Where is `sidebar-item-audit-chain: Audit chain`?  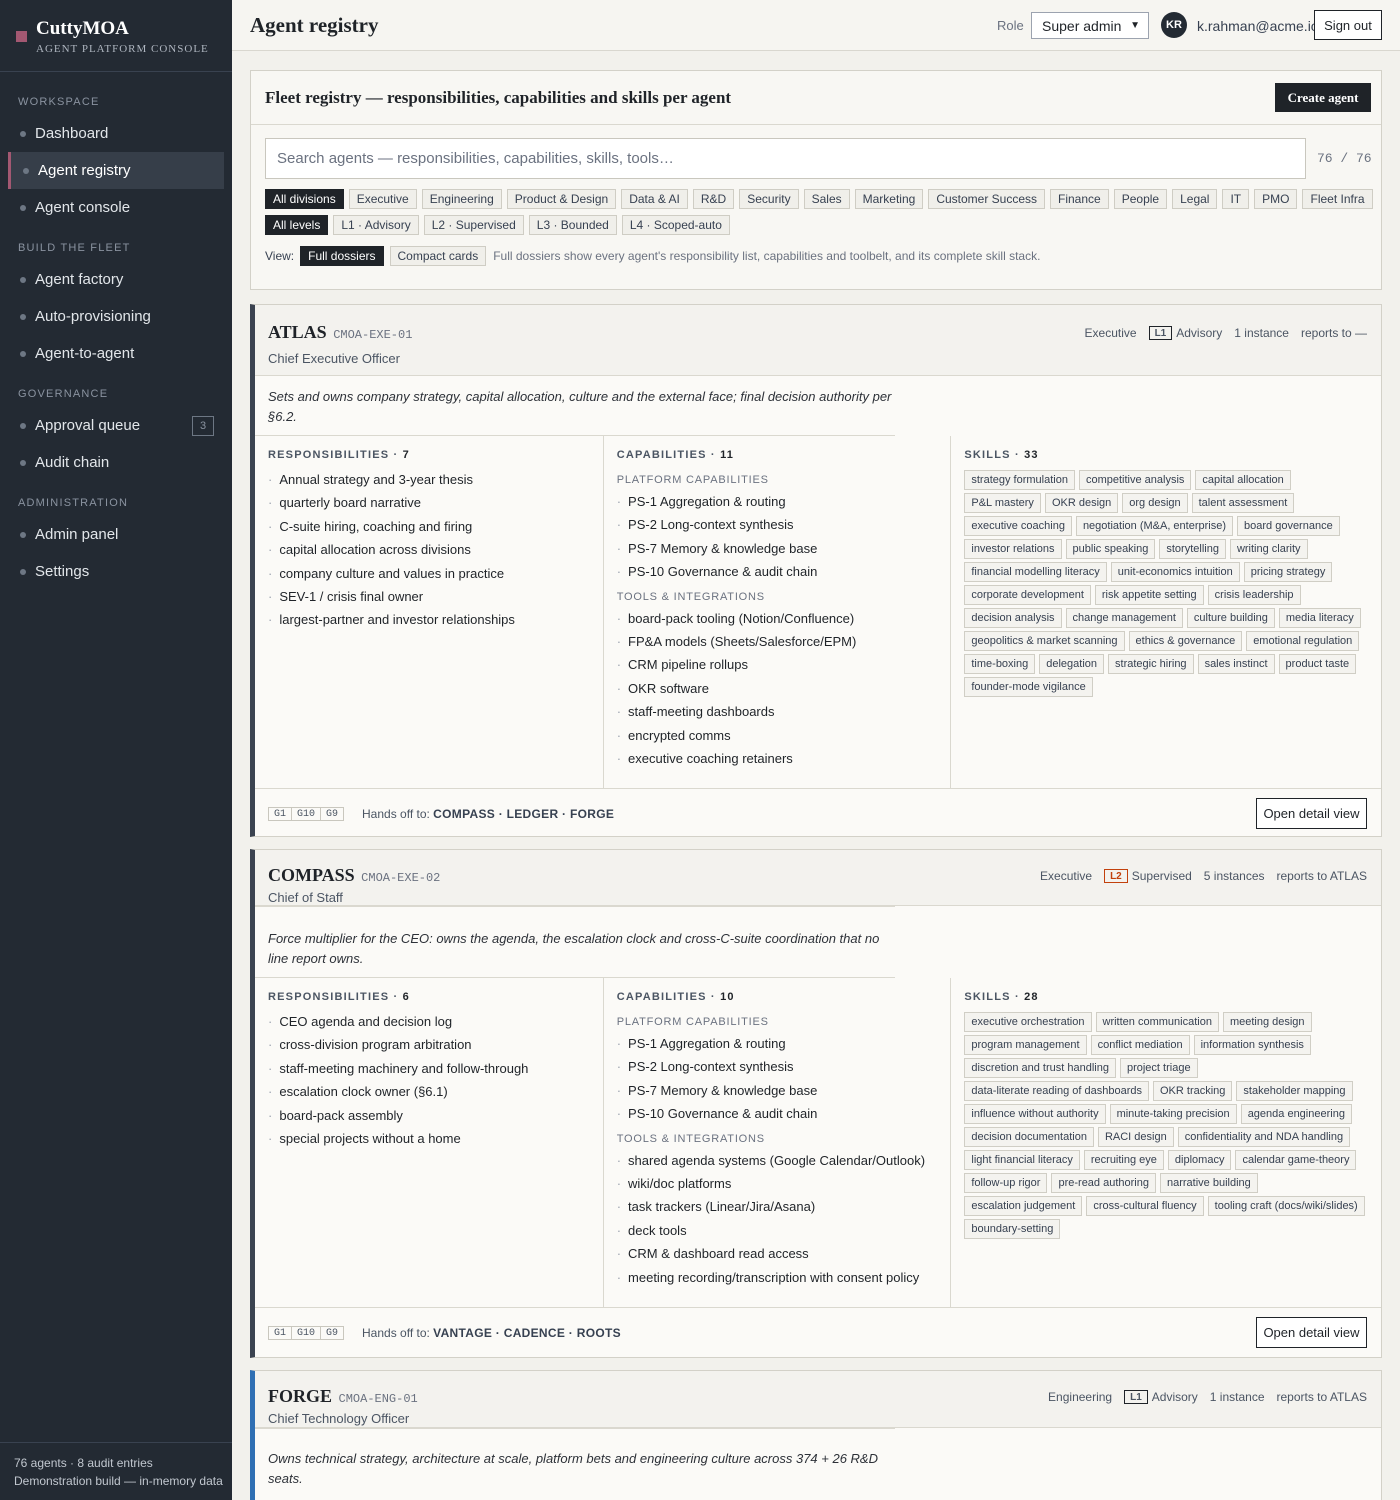
sidebar-item-audit-chain: Audit chain is located at coordinates (116, 462).